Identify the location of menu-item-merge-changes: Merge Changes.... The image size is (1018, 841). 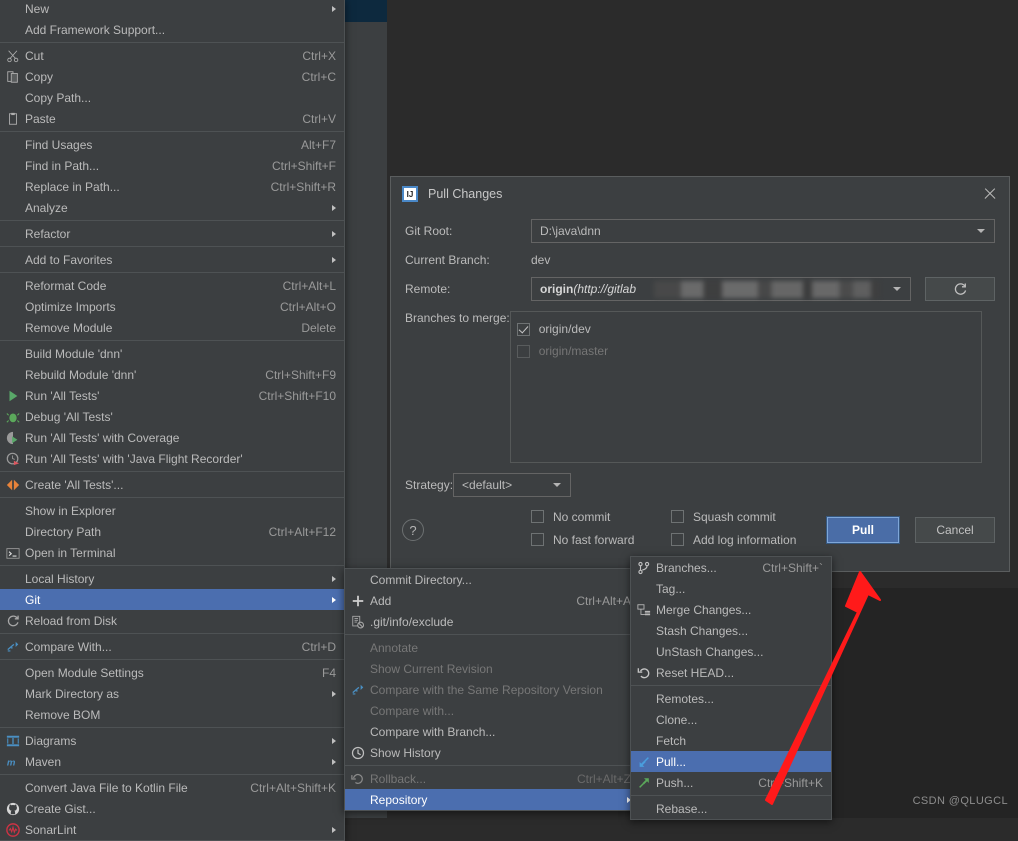
(731, 609).